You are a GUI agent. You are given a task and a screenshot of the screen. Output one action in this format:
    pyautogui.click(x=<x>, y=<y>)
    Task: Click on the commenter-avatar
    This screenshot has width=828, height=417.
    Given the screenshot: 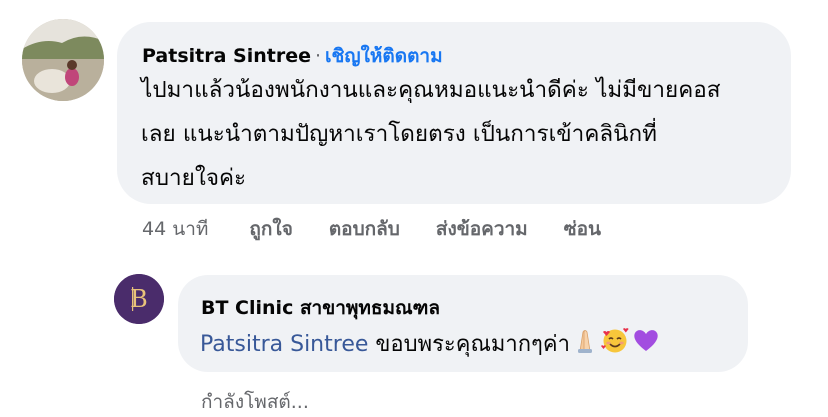 What is the action you would take?
    pyautogui.click(x=63, y=60)
    